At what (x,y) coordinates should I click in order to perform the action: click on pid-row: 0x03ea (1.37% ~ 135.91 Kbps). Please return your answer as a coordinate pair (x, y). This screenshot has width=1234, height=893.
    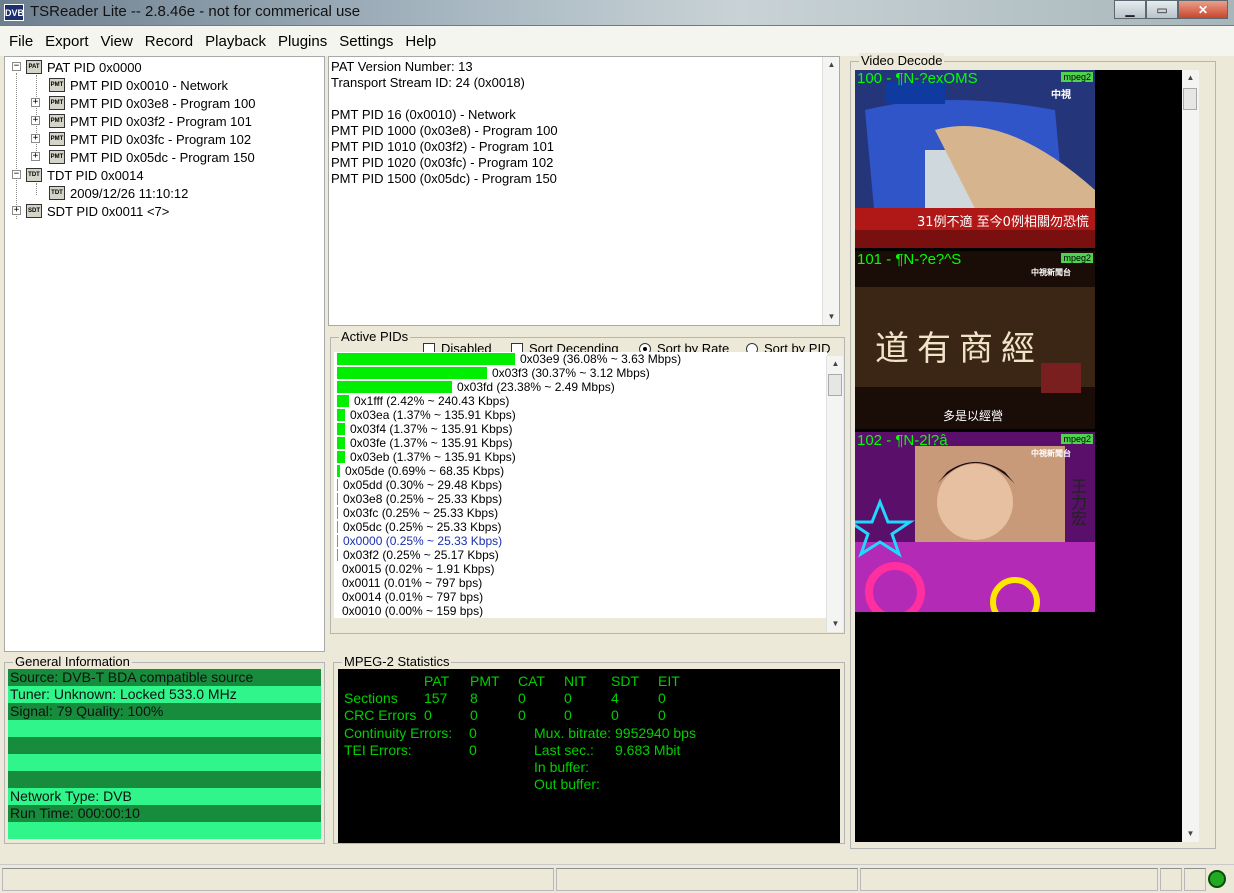
    Looking at the image, I should click on (426, 415).